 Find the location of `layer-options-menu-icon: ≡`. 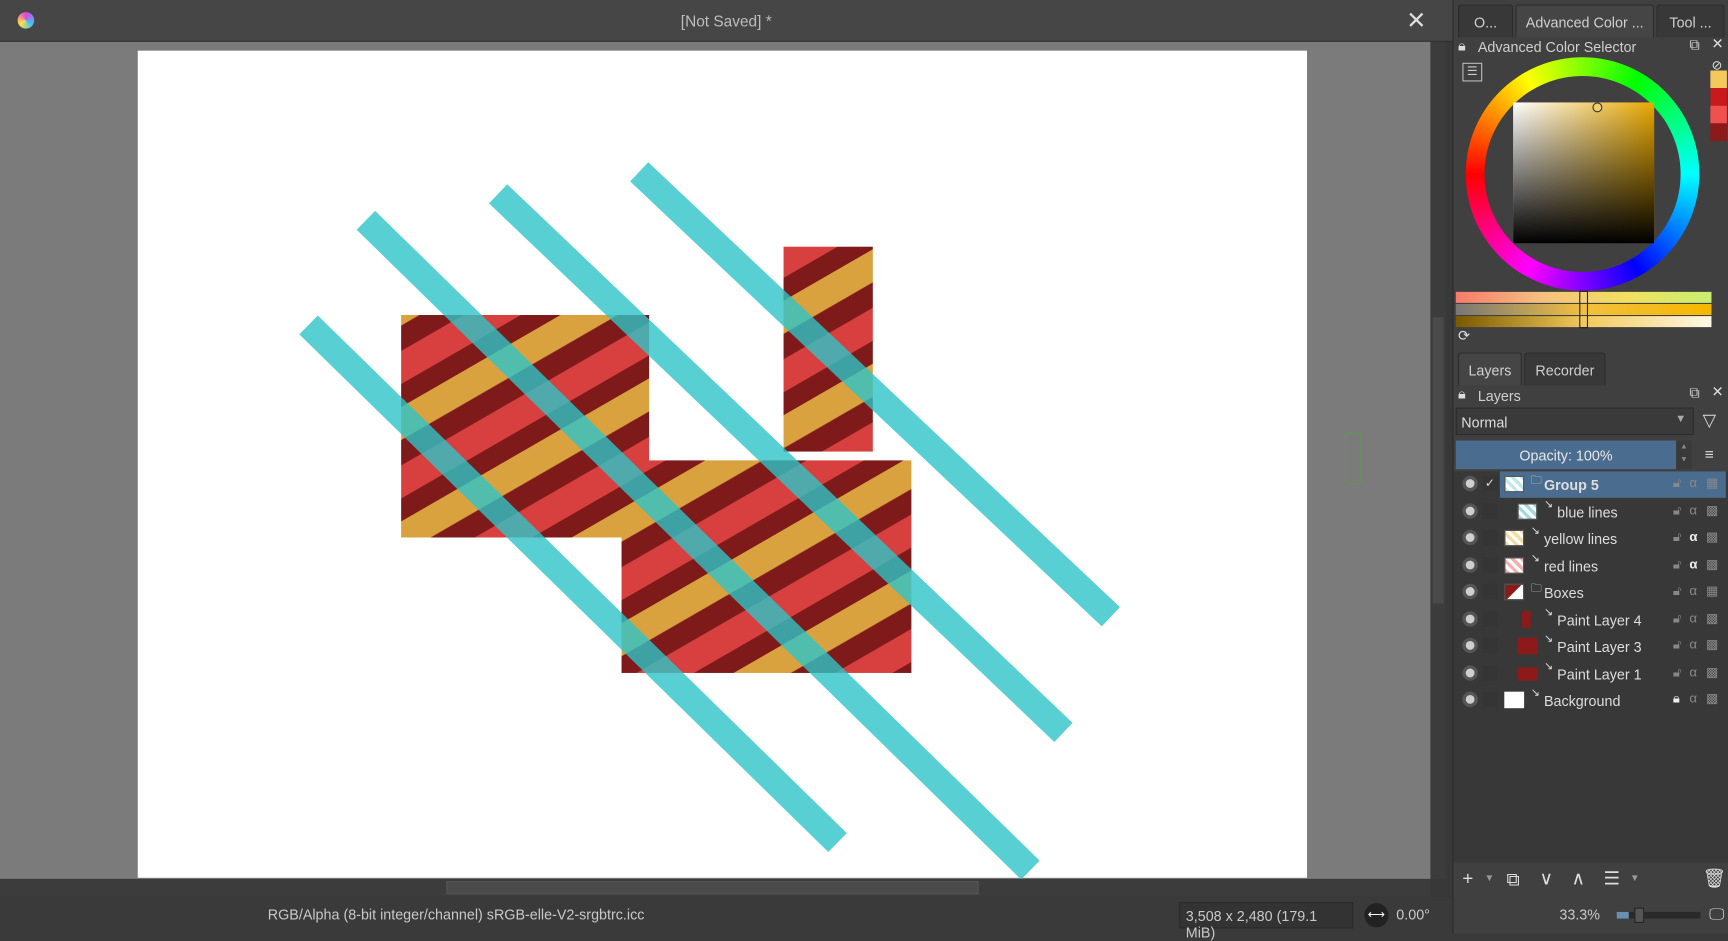

layer-options-menu-icon: ≡ is located at coordinates (1709, 454).